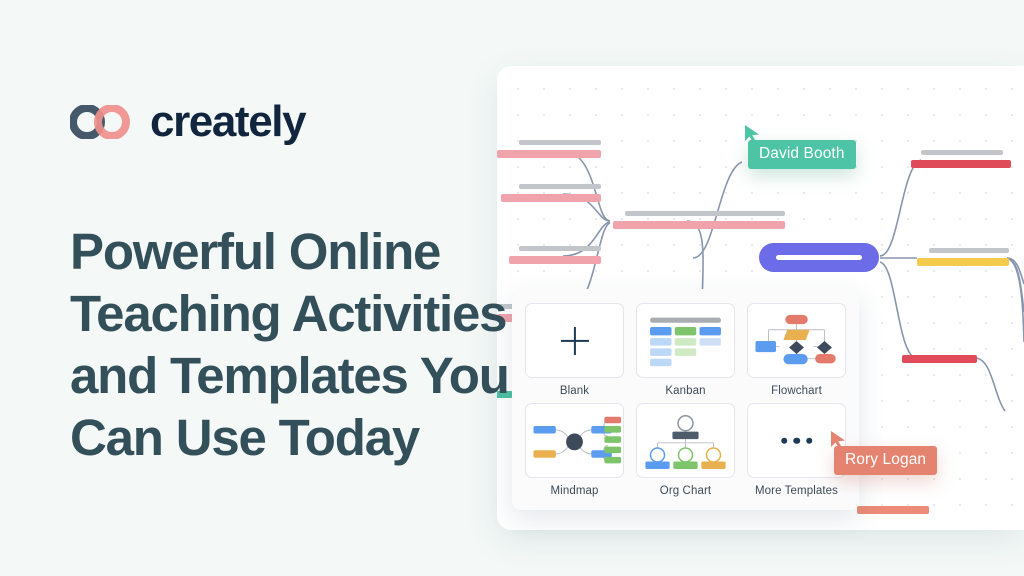 The width and height of the screenshot is (1024, 576). What do you see at coordinates (802, 155) in the screenshot?
I see `collaborator-name: David Booth` at bounding box center [802, 155].